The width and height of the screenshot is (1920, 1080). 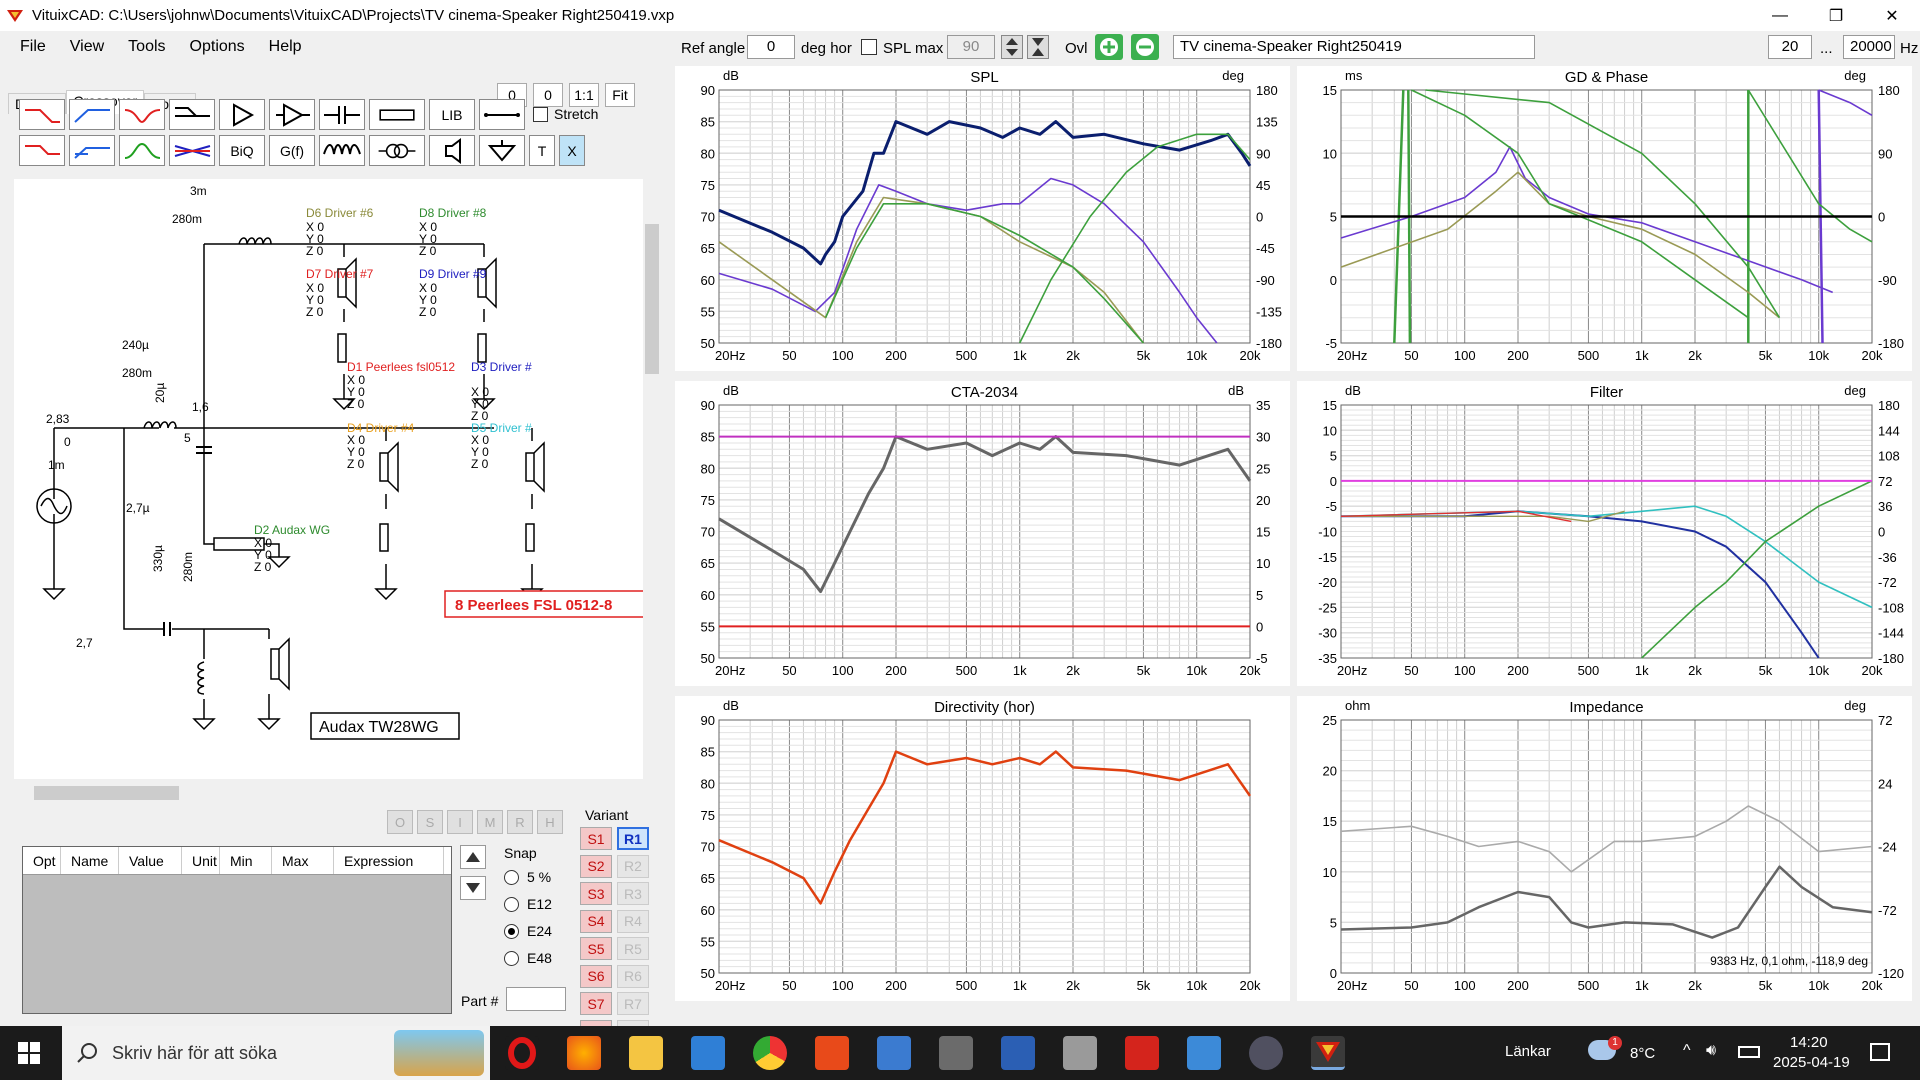 What do you see at coordinates (106, 793) in the screenshot?
I see `hscroll-thumb` at bounding box center [106, 793].